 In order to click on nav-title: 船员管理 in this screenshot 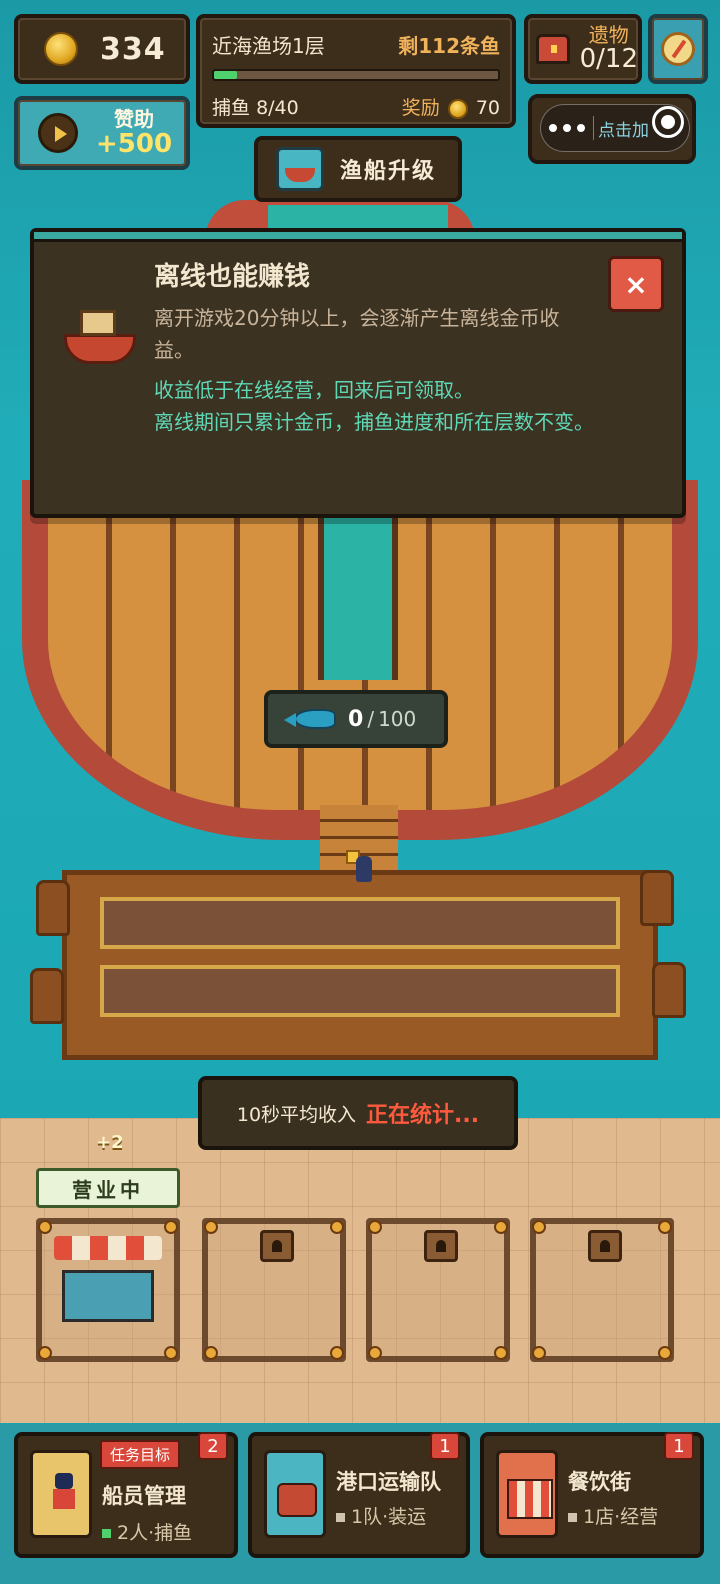, I will do `click(144, 1496)`.